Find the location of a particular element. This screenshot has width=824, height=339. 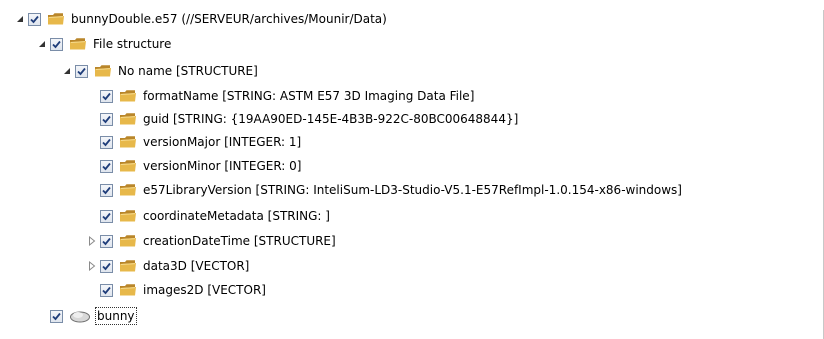

tree-item-label: versionMinor [INTEGER: 0] is located at coordinates (222, 166).